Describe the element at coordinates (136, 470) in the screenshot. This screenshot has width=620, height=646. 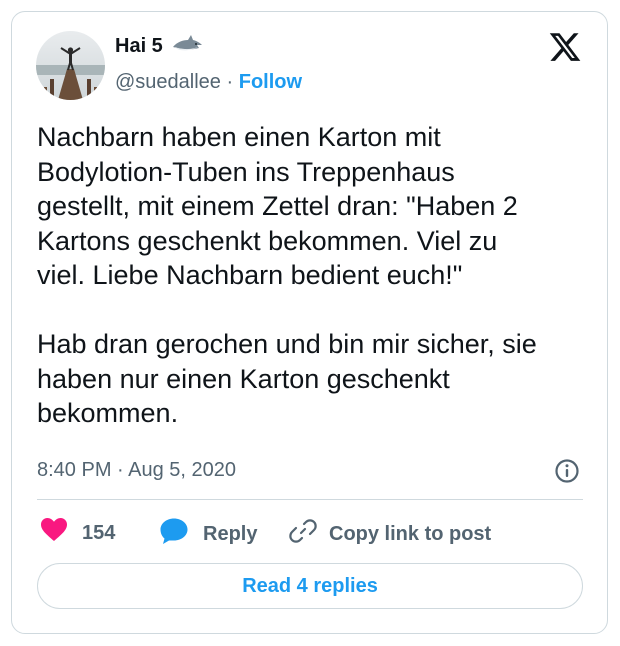
I see `post-timestamp: 8:40 PM · Aug 5, 2020` at that location.